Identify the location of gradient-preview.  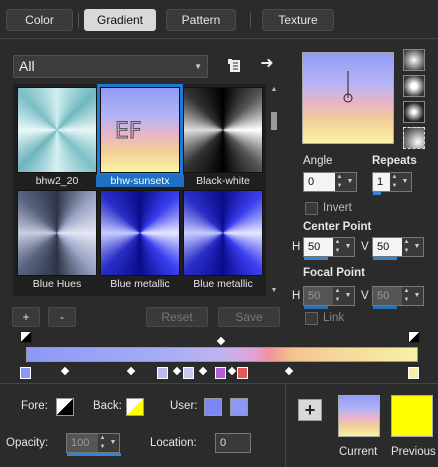
(348, 98).